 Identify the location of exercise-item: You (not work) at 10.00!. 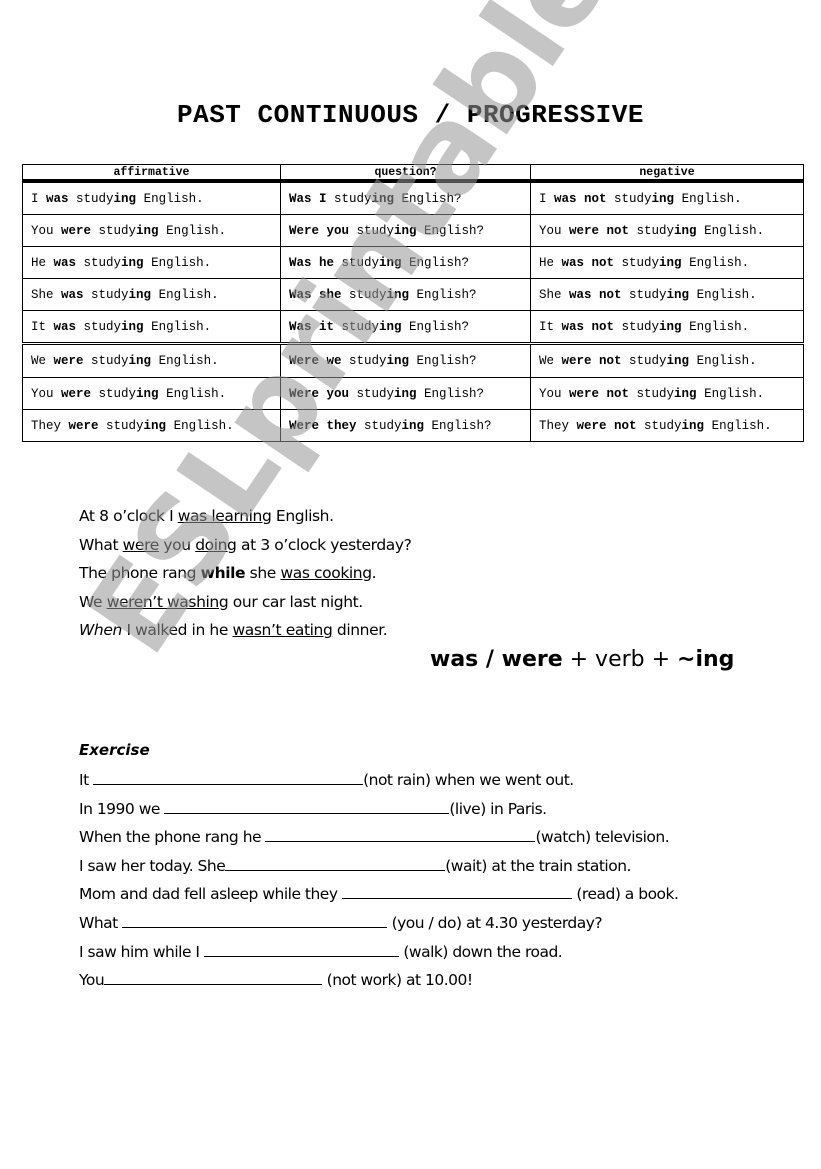
(378, 980).